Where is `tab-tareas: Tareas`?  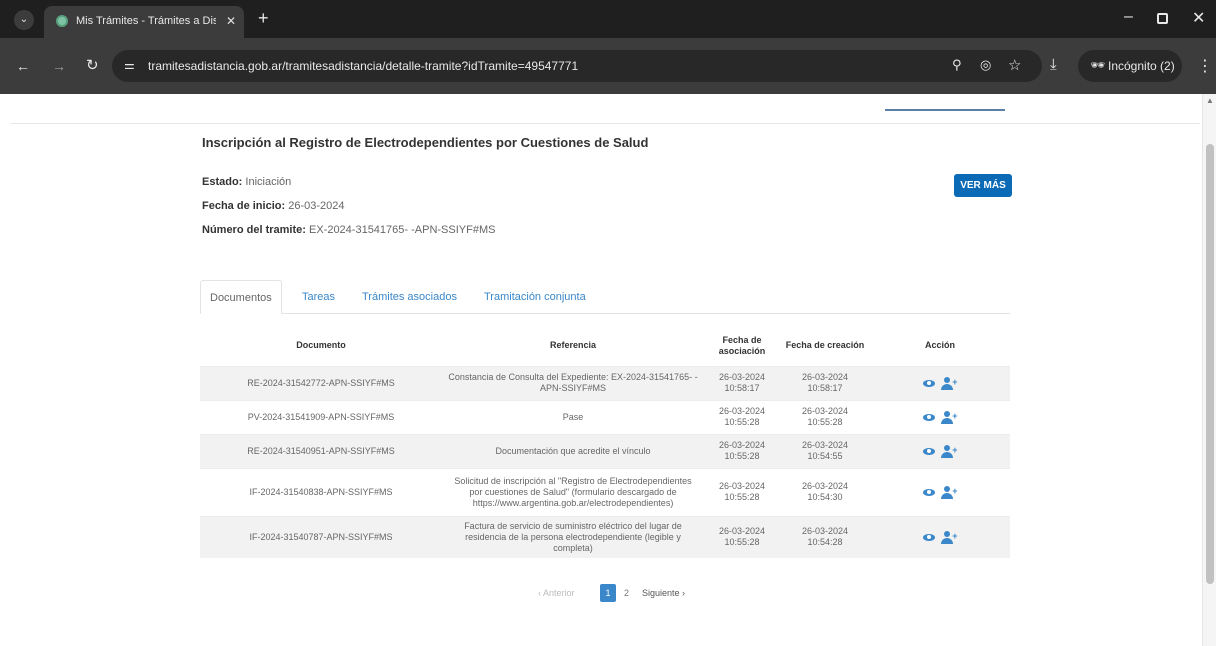 tab-tareas: Tareas is located at coordinates (318, 297).